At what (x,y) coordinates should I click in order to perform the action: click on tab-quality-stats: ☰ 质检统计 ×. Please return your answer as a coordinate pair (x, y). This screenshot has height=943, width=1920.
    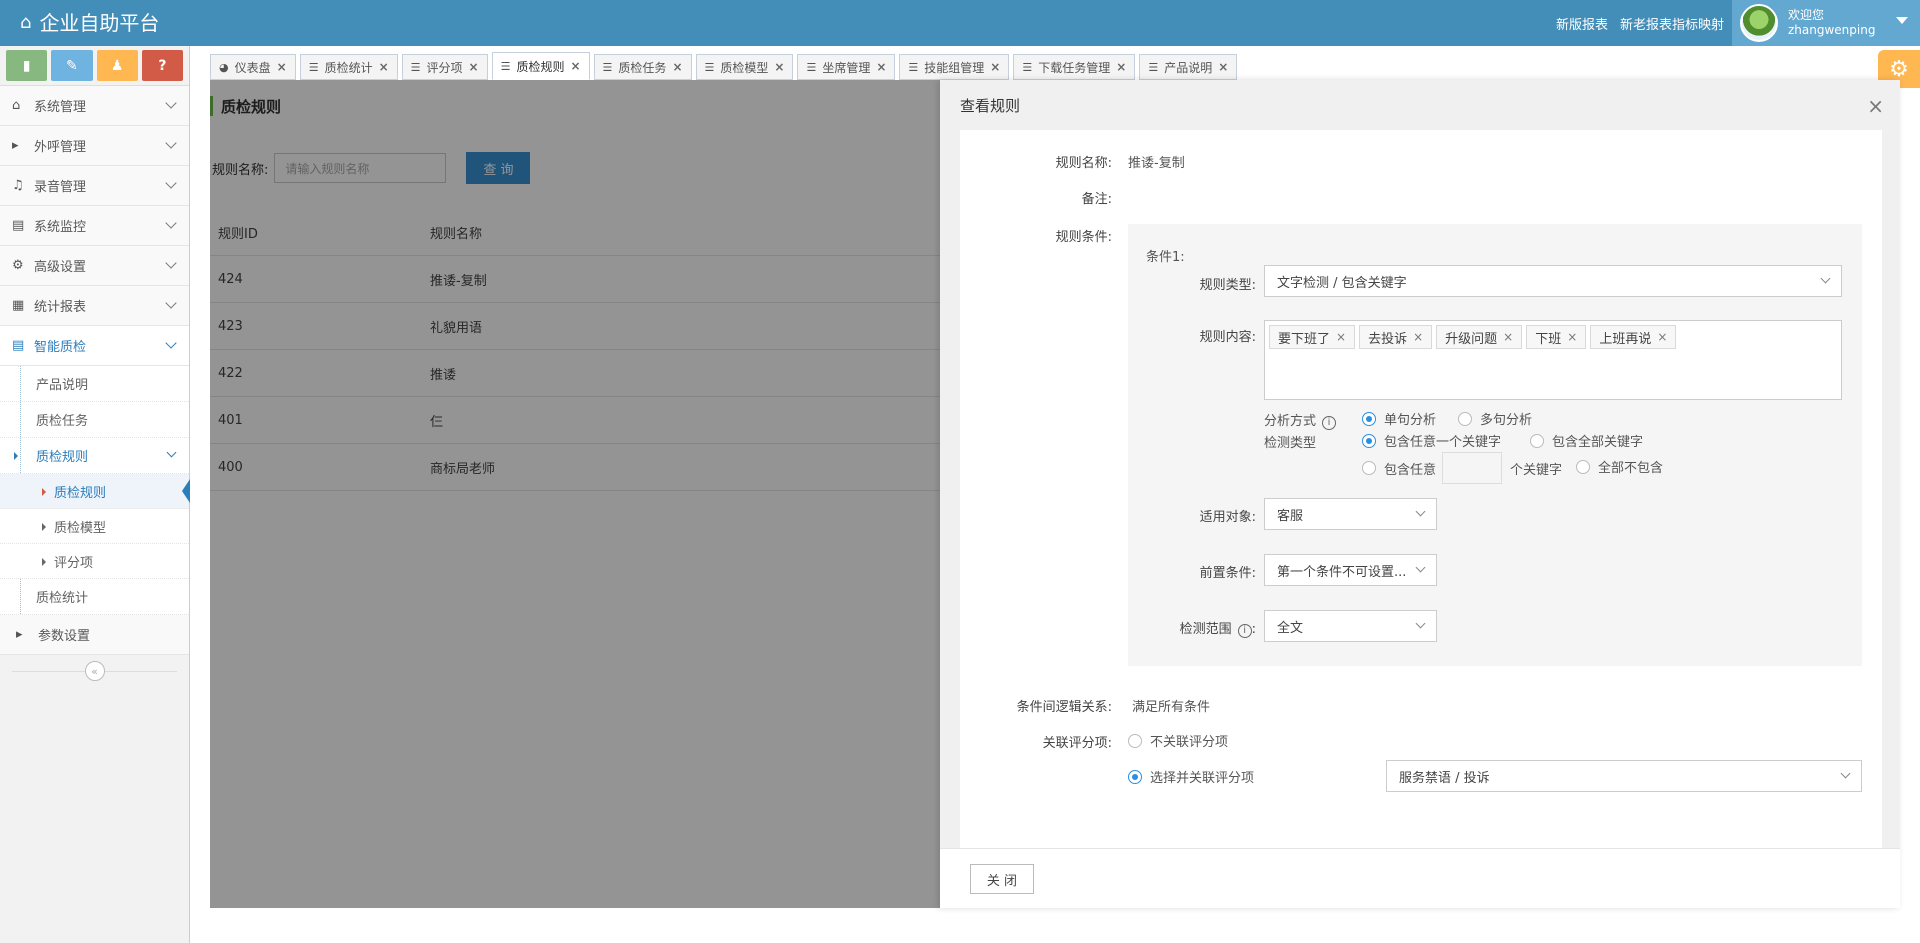
    Looking at the image, I should click on (348, 67).